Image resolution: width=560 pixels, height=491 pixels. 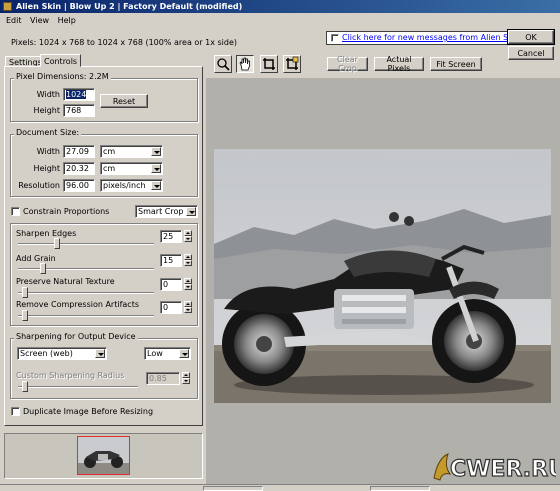 What do you see at coordinates (280, 20) in the screenshot?
I see `menu-bar: Edit View Help` at bounding box center [280, 20].